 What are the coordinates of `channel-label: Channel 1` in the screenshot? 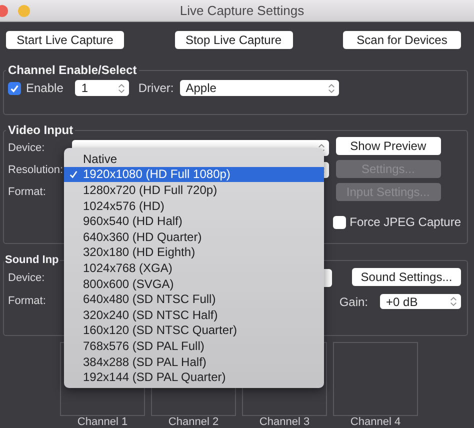 It's located at (102, 422).